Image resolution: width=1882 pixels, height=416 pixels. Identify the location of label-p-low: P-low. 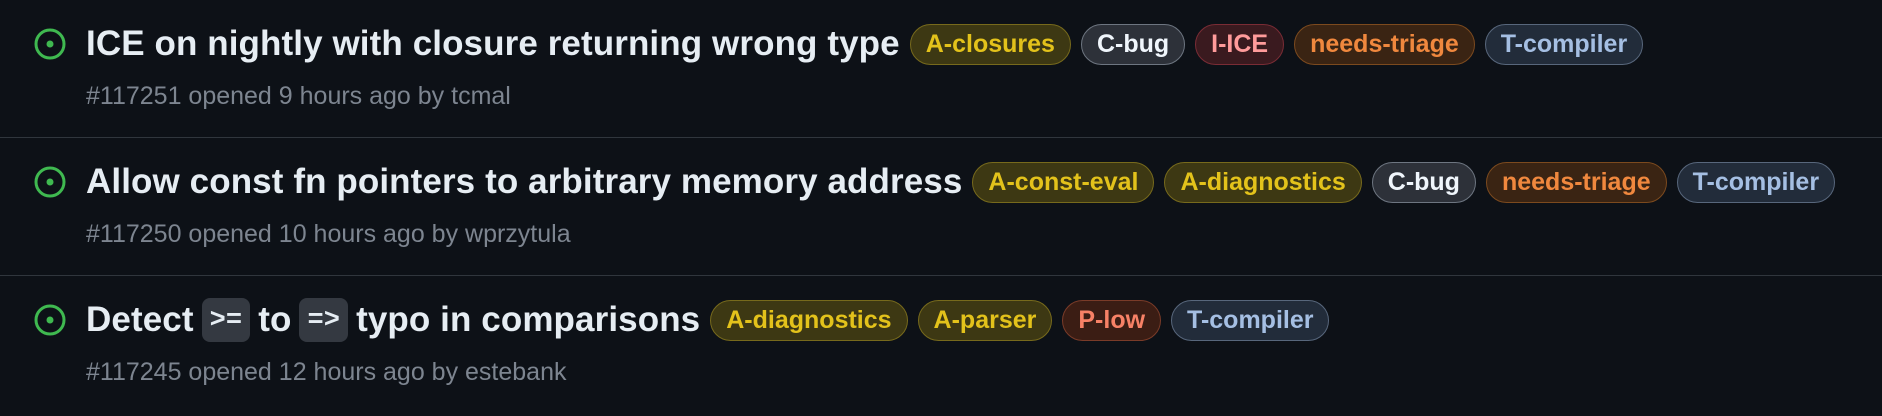
(1112, 320).